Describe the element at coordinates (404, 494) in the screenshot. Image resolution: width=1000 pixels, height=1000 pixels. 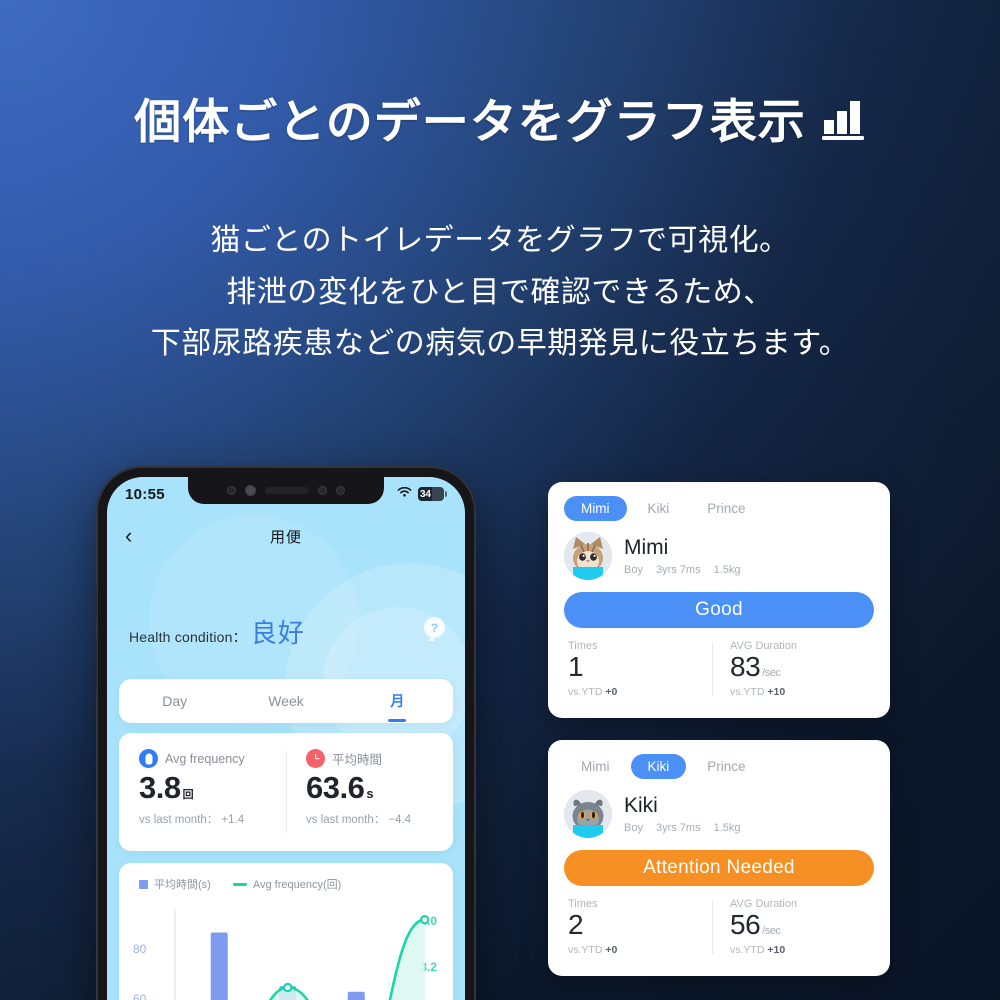
I see `wifi-icon` at that location.